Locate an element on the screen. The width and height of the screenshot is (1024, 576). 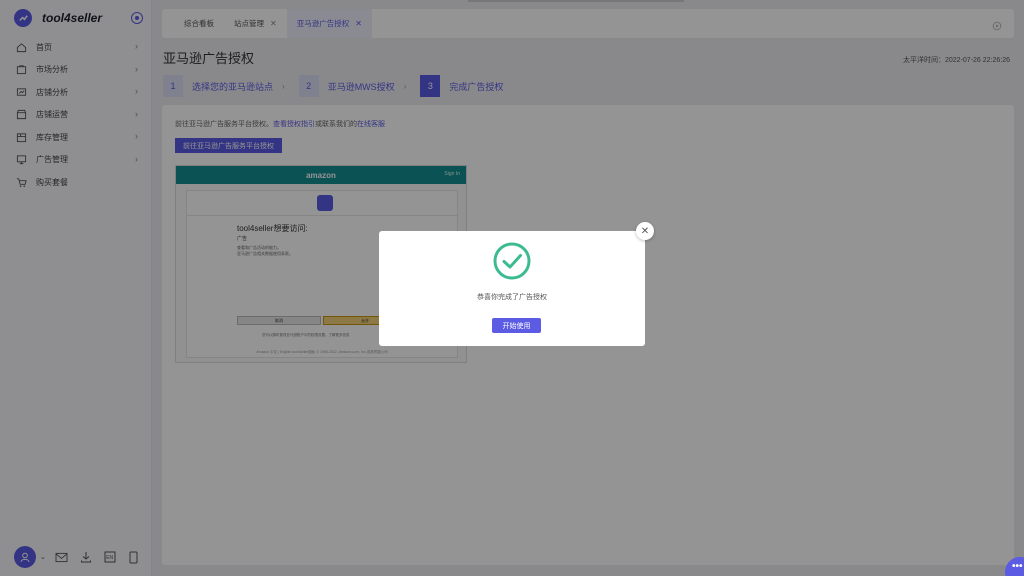
scrollbar-sliver is located at coordinates (576, 1).